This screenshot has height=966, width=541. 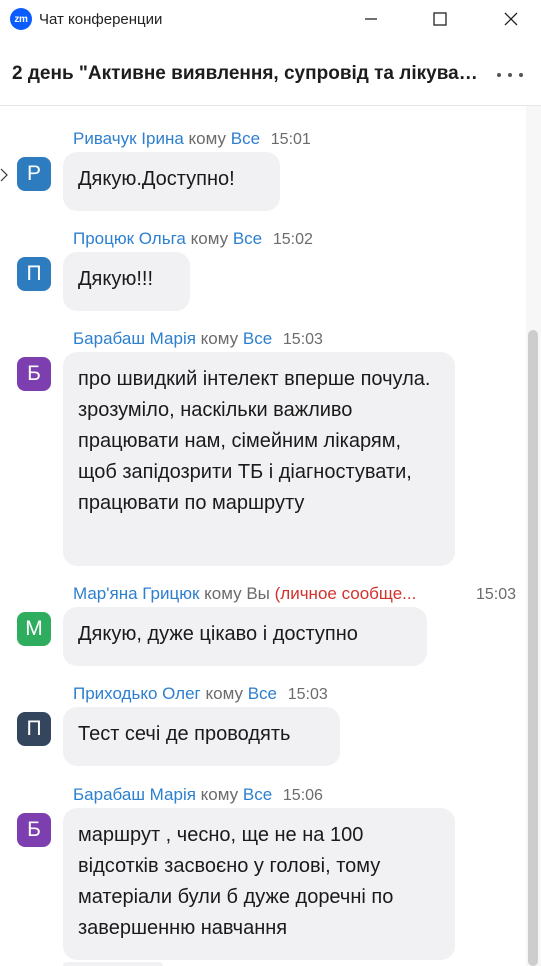 I want to click on message-bubble: Дякую, дуже цікаво і доступно, so click(x=245, y=636).